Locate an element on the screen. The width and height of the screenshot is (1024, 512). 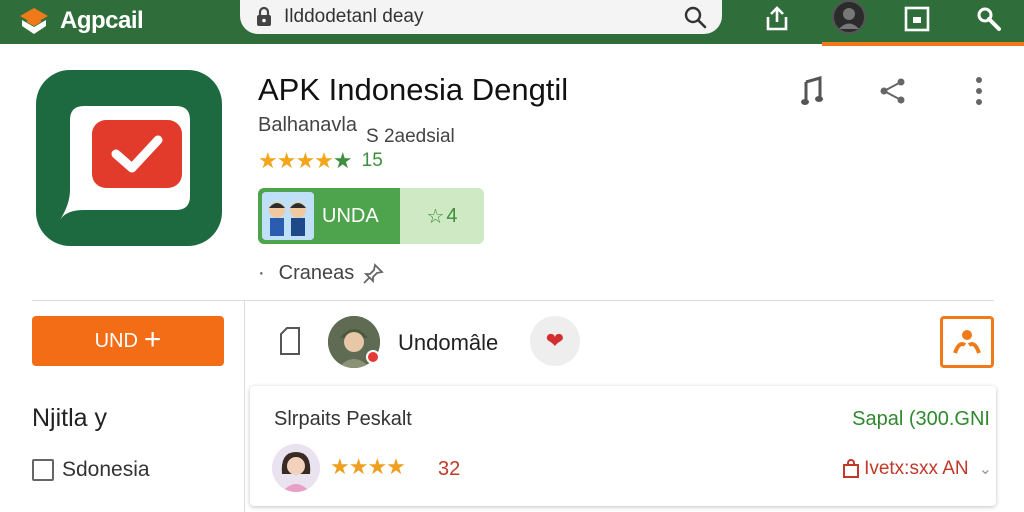
card-avatar is located at coordinates (296, 468).